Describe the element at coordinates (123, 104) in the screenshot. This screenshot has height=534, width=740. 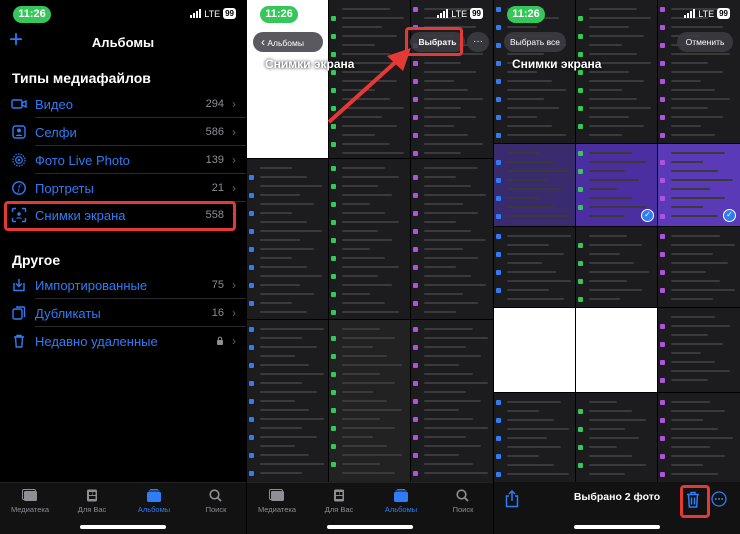
I see `album-row-video: Видео 294 ›` at that location.